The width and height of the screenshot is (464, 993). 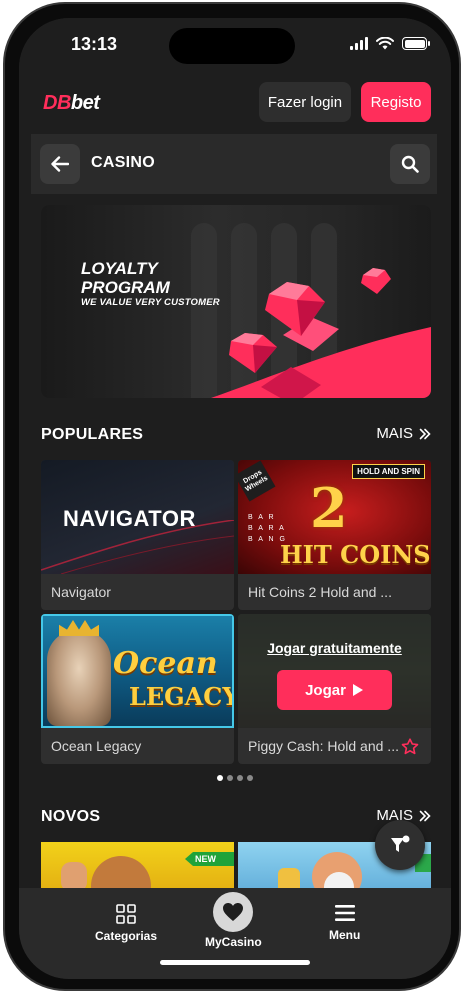 What do you see at coordinates (235, 778) in the screenshot?
I see `carousel-pager` at bounding box center [235, 778].